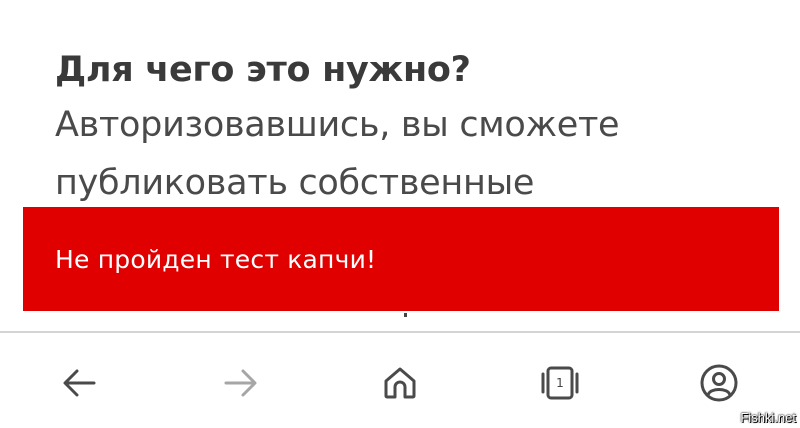 Image resolution: width=800 pixels, height=428 pixels. I want to click on home-button, so click(400, 383).